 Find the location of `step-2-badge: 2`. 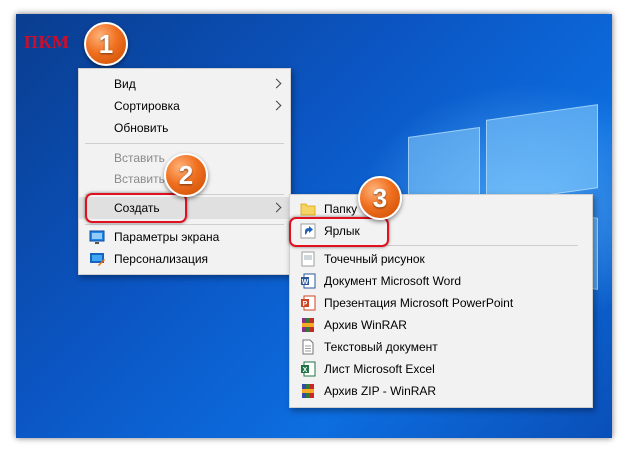

step-2-badge: 2 is located at coordinates (186, 175).